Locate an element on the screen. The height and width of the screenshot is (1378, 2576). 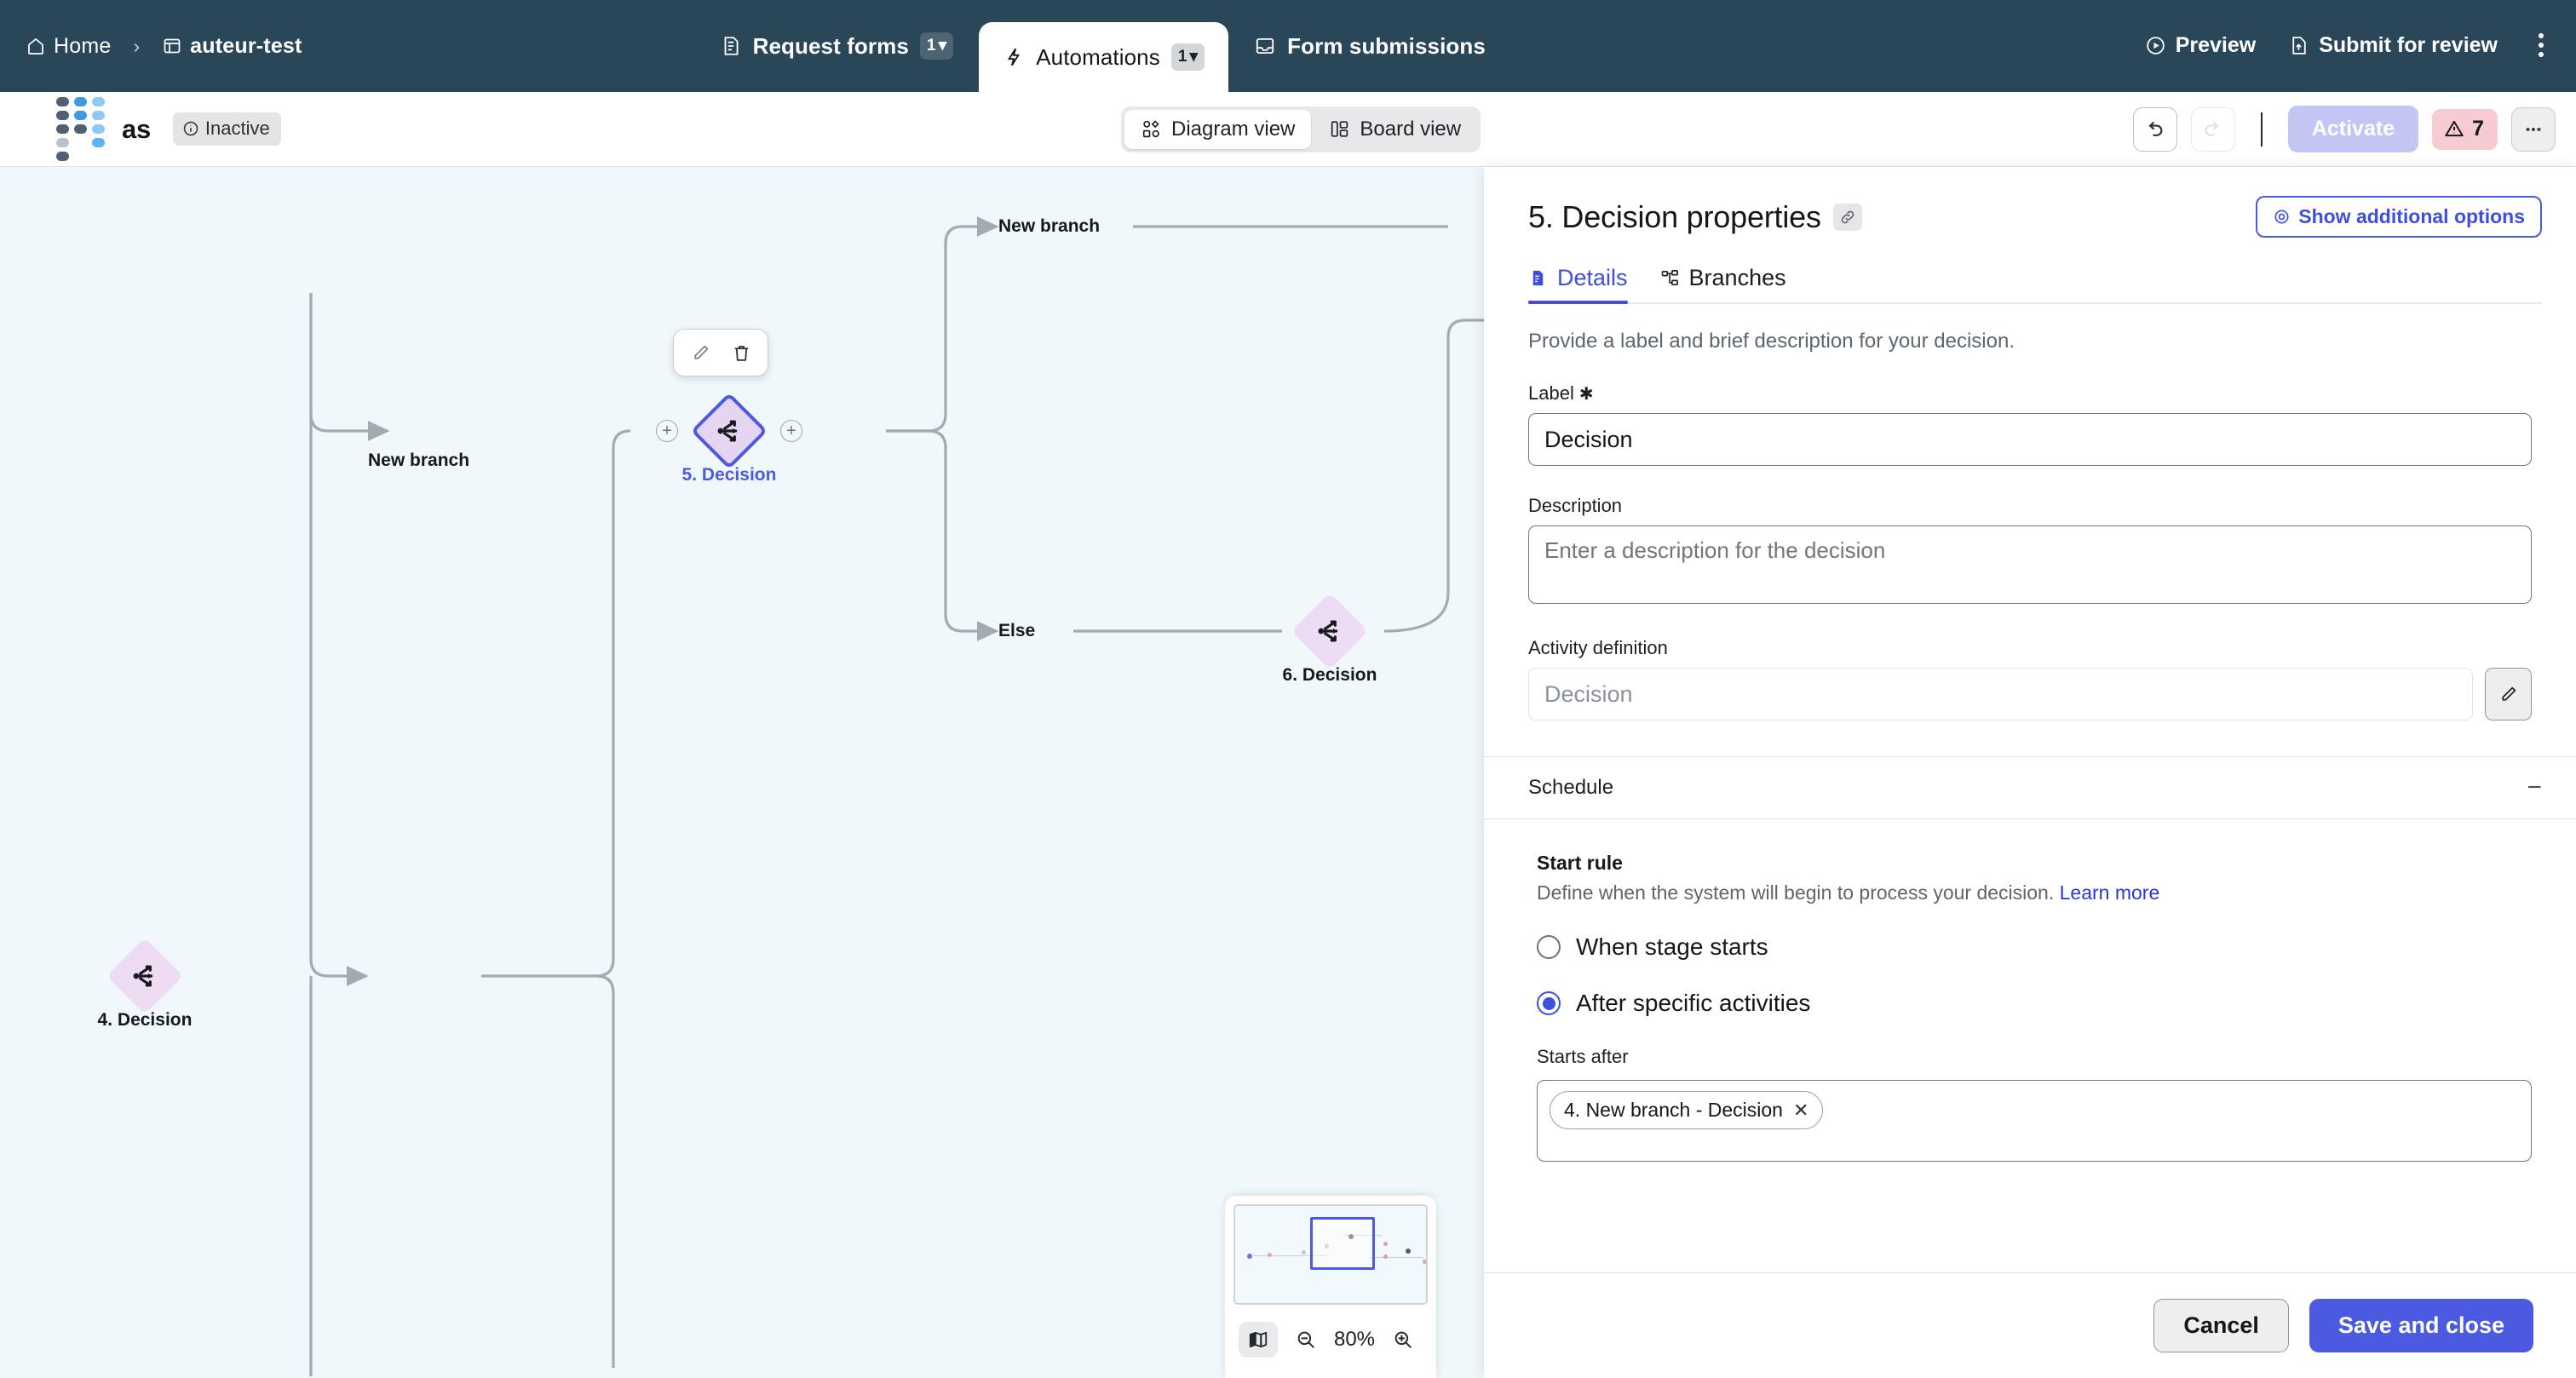
schedule-title: Schedule is located at coordinates (1571, 787).